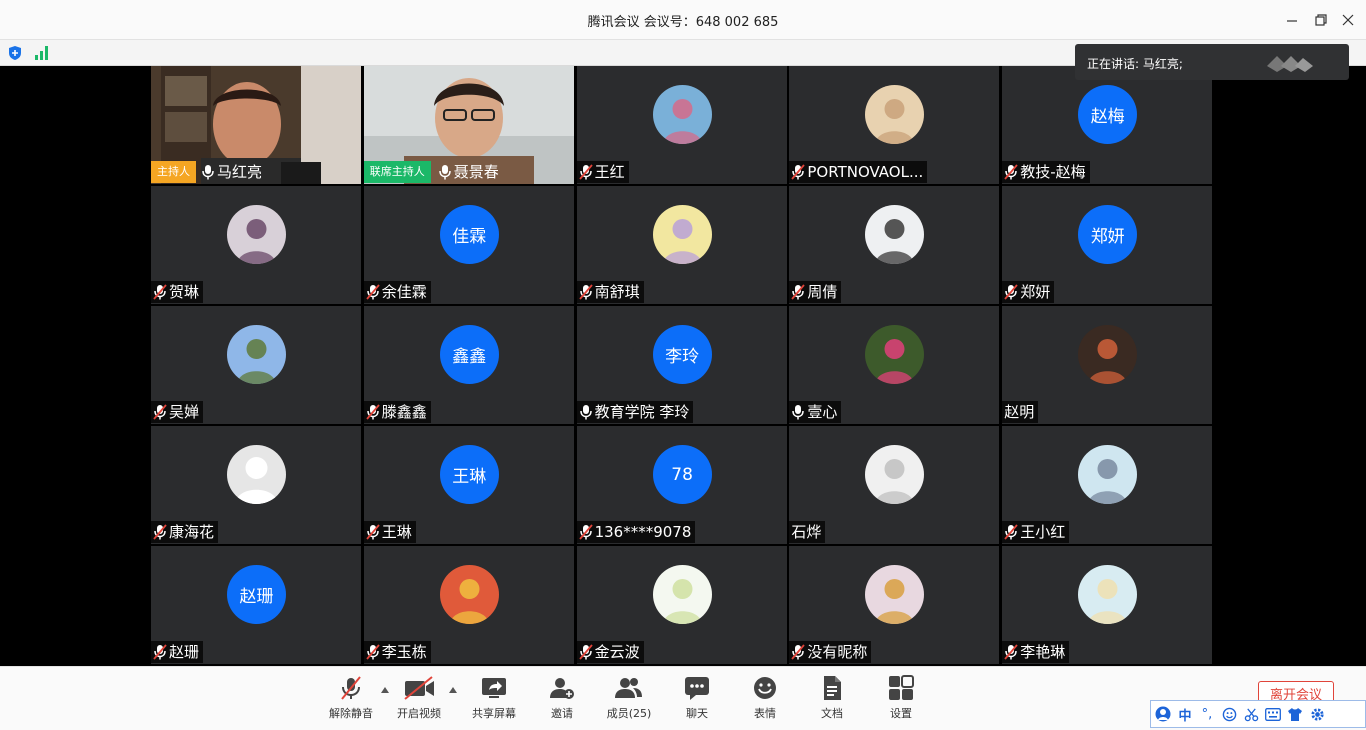 The height and width of the screenshot is (730, 1366). Describe the element at coordinates (609, 172) in the screenshot. I see `participant-name: 王红` at that location.